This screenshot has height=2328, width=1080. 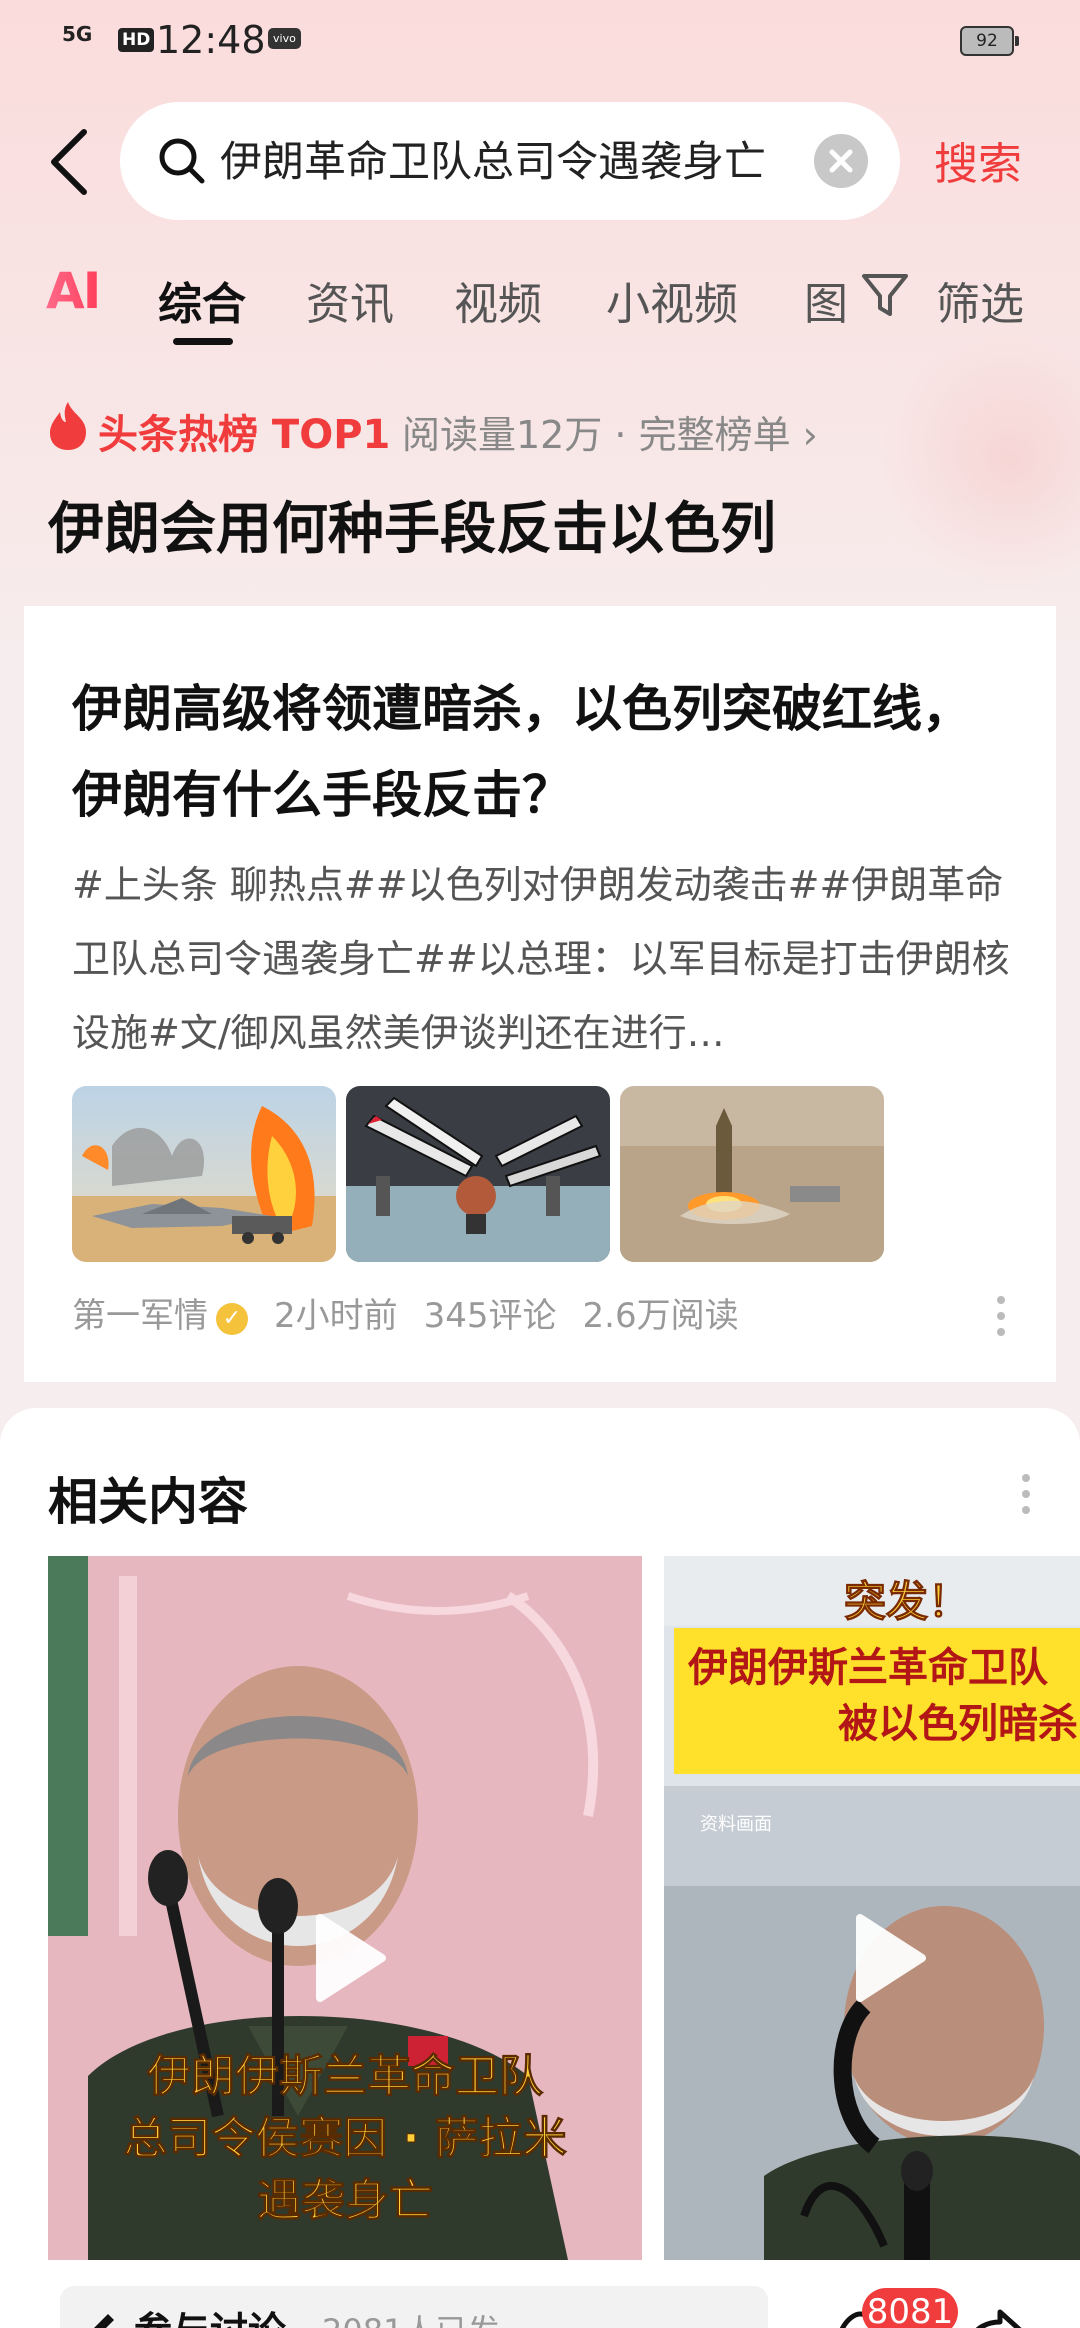 I want to click on hd-badge: HD, so click(x=136, y=40).